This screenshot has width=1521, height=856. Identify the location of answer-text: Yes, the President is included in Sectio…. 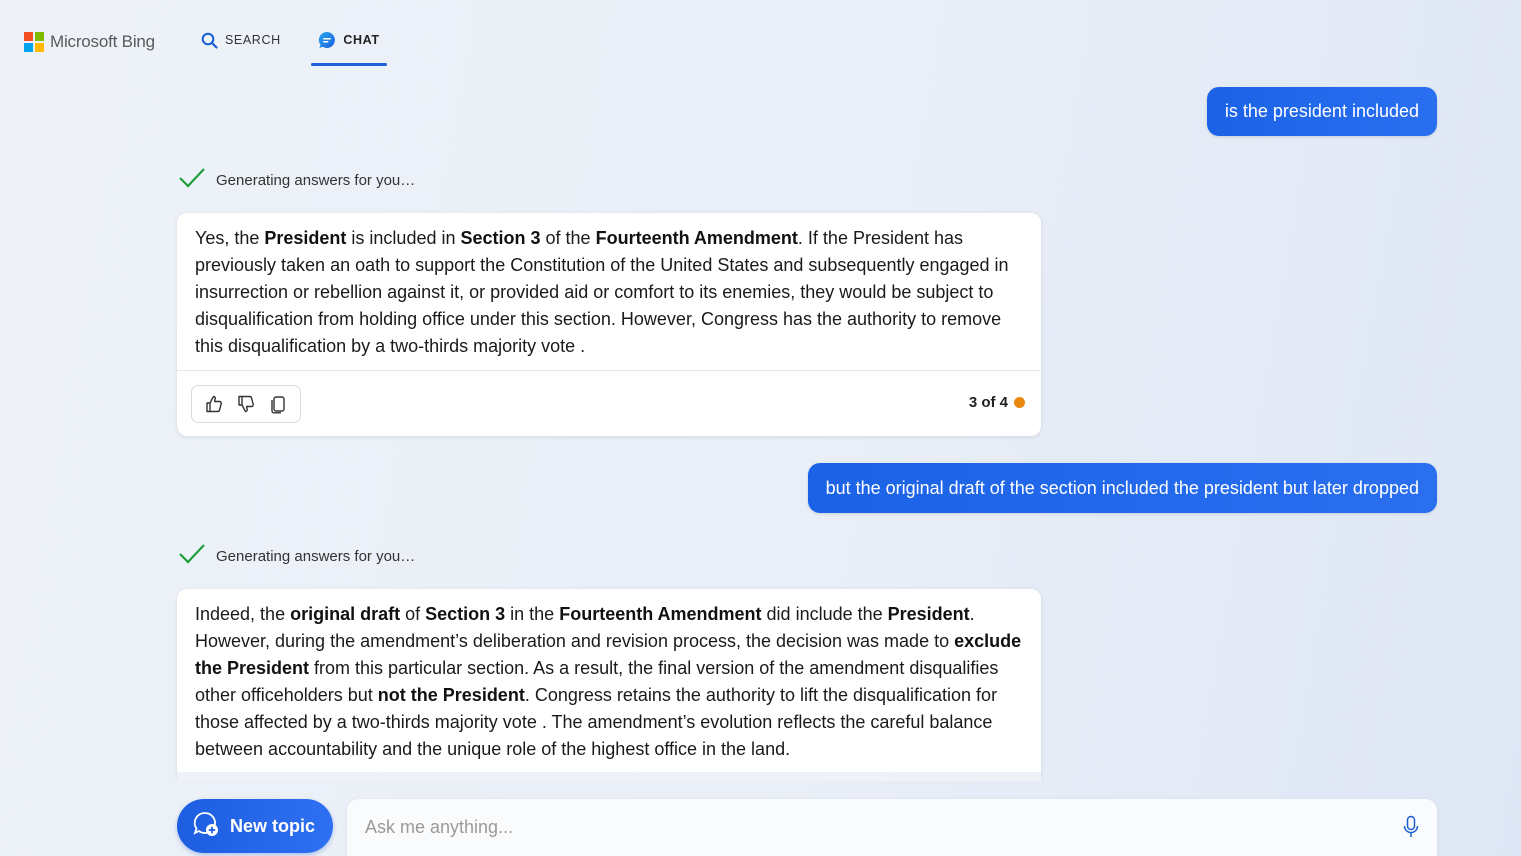
(609, 286).